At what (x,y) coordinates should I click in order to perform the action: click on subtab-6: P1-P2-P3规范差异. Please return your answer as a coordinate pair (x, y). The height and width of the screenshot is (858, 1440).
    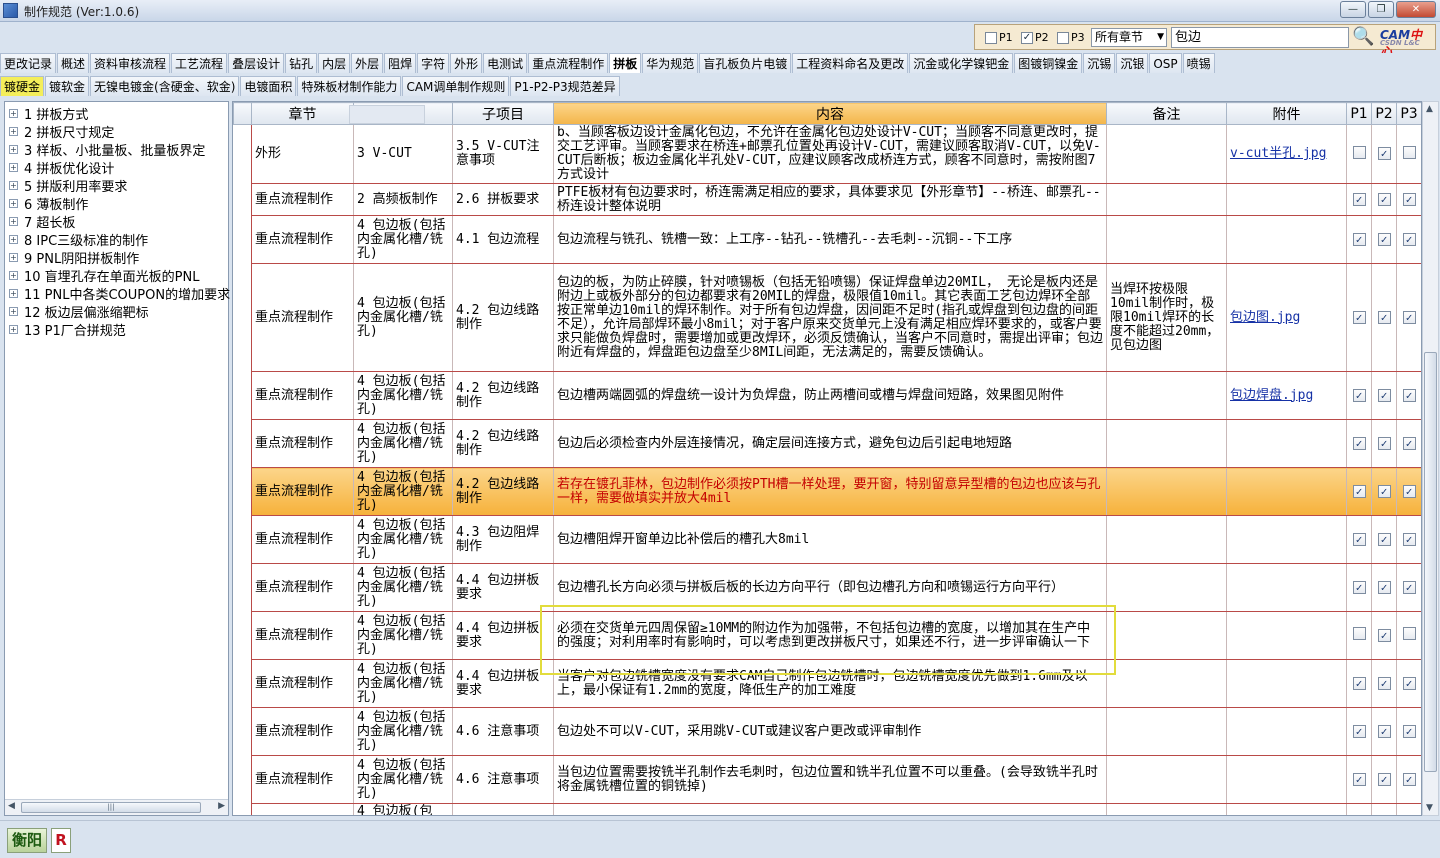
    Looking at the image, I should click on (565, 86).